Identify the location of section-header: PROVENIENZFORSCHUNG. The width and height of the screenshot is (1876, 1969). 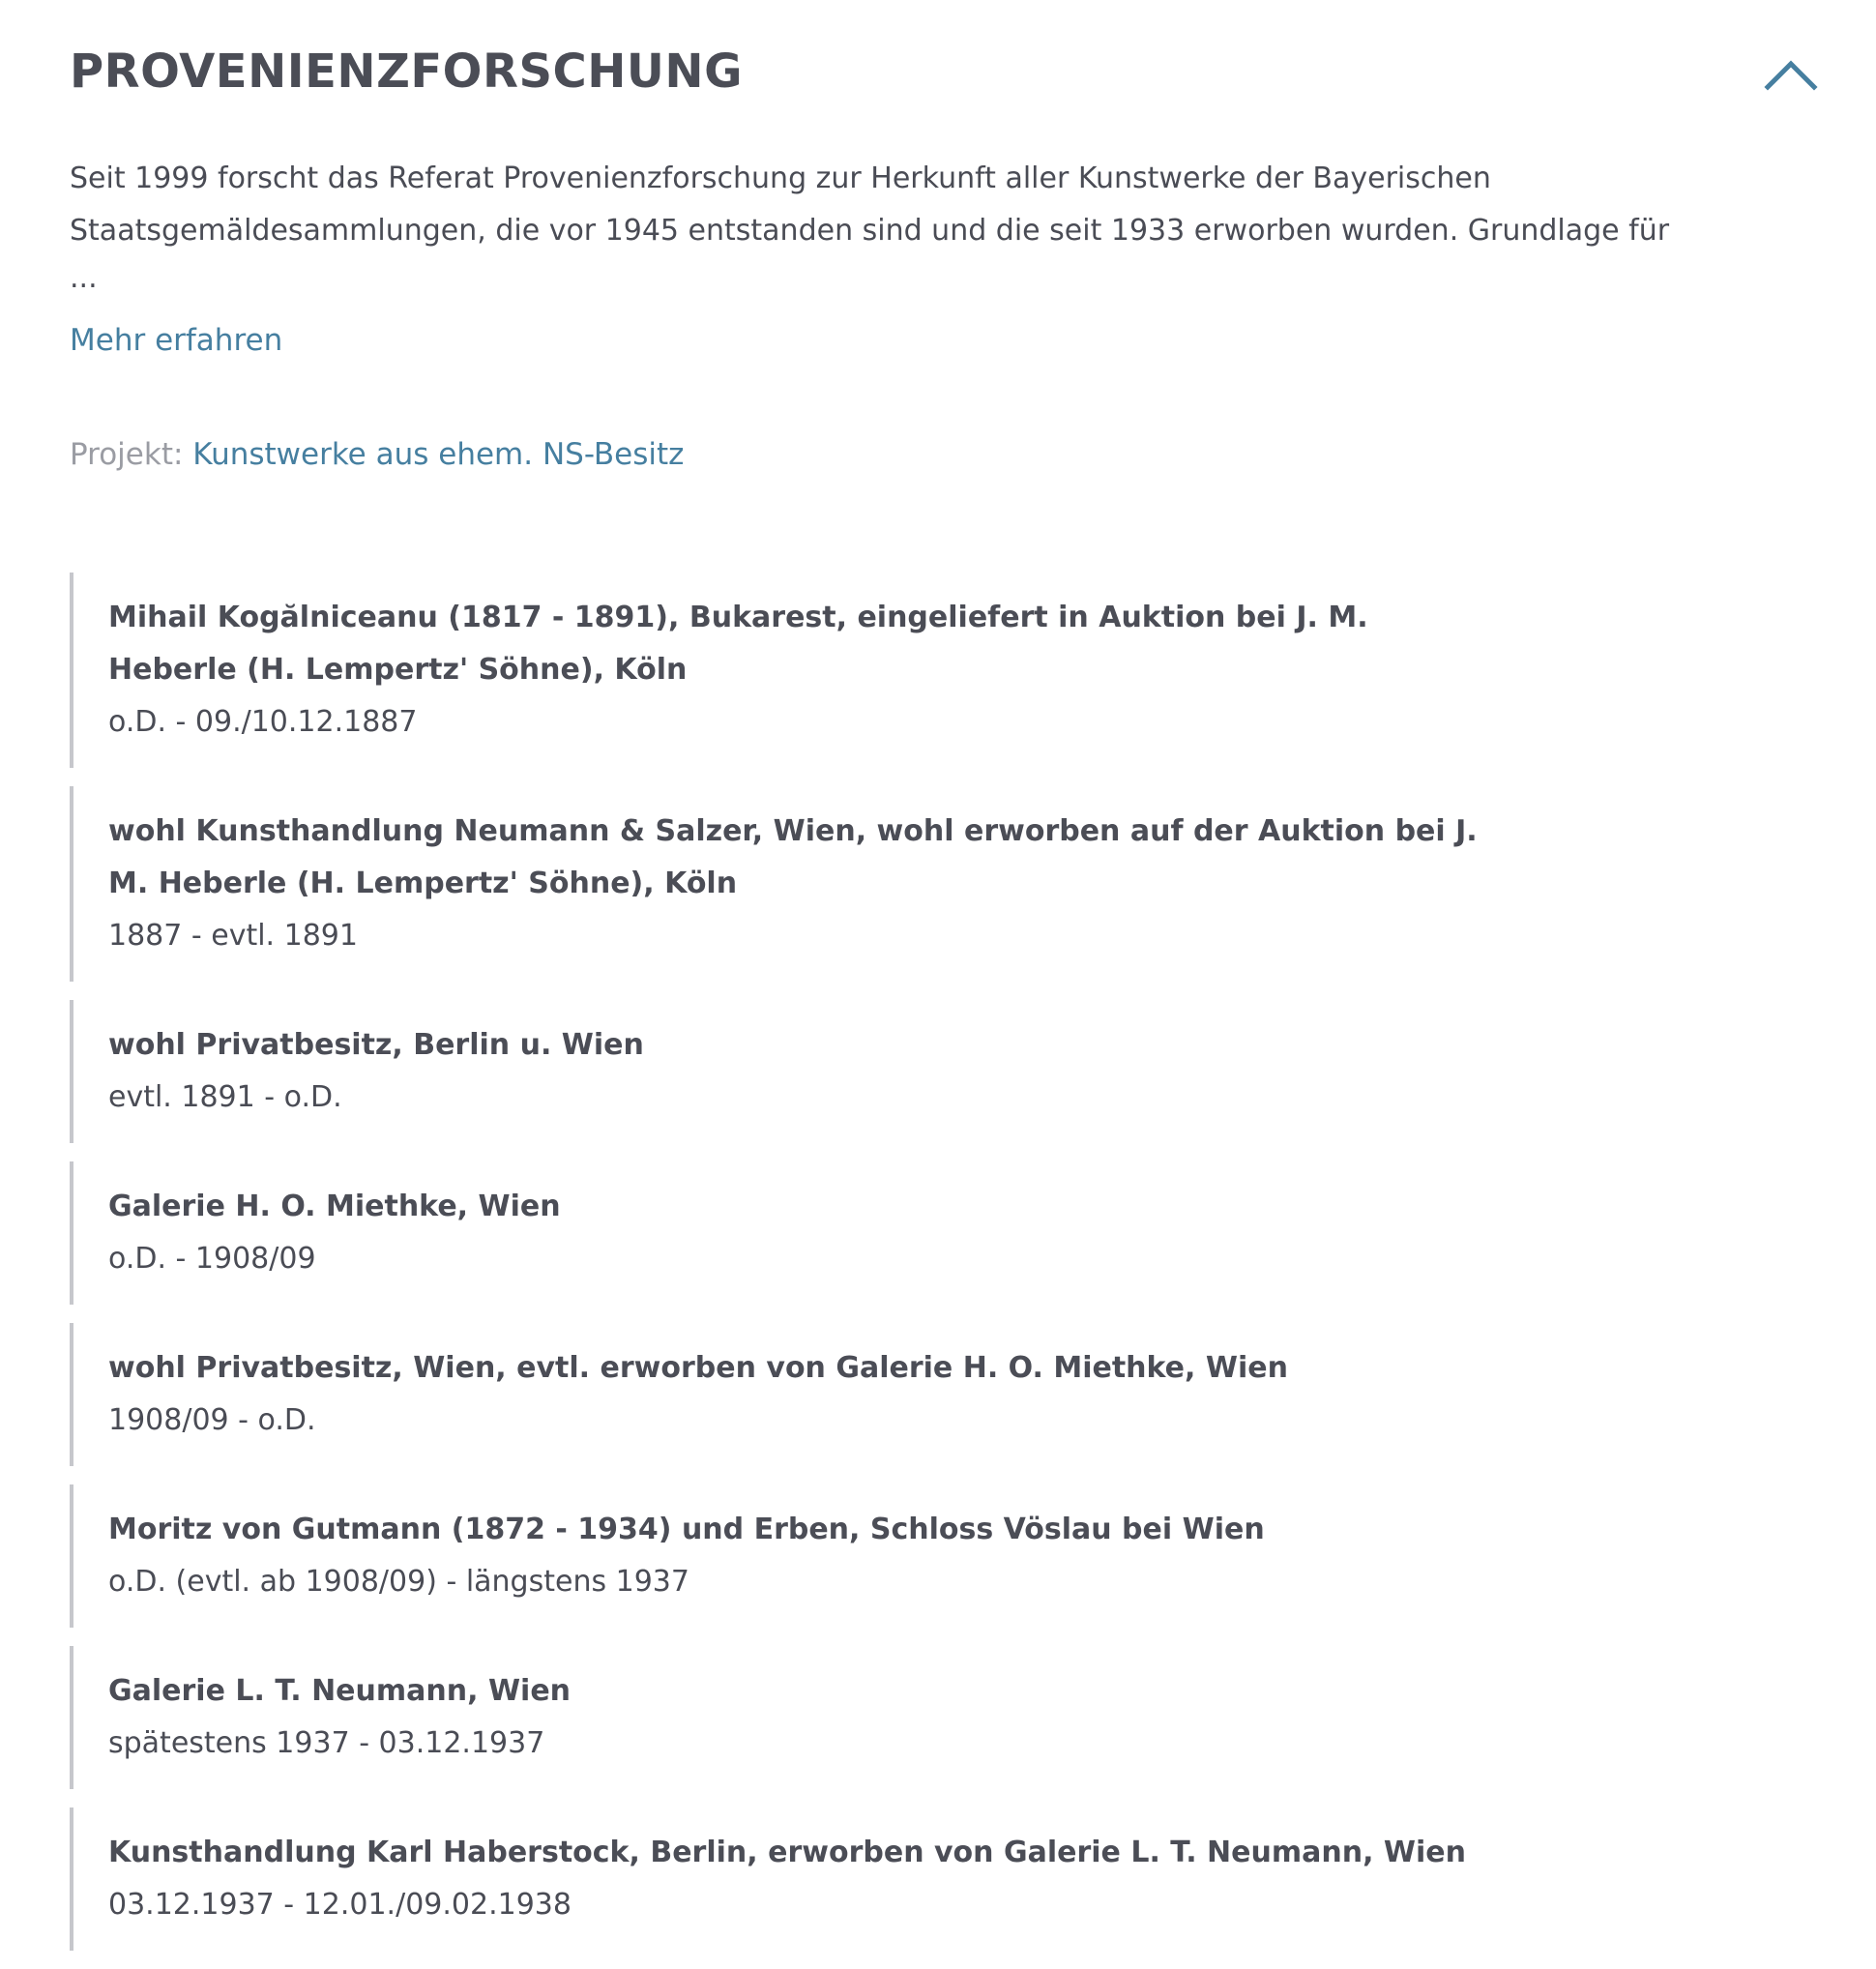
(945, 73).